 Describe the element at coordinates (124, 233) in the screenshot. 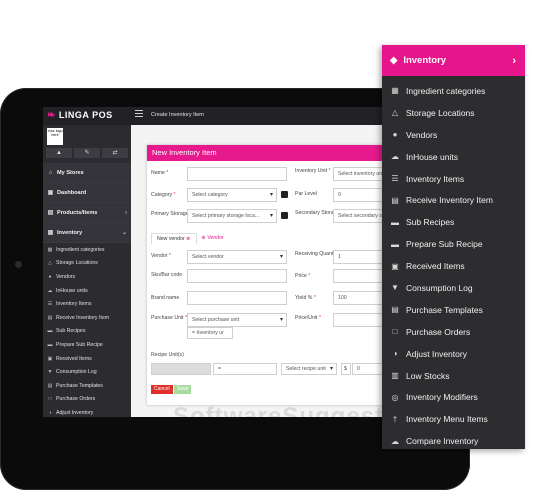

I see `chevron-down-icon: ⌄` at that location.